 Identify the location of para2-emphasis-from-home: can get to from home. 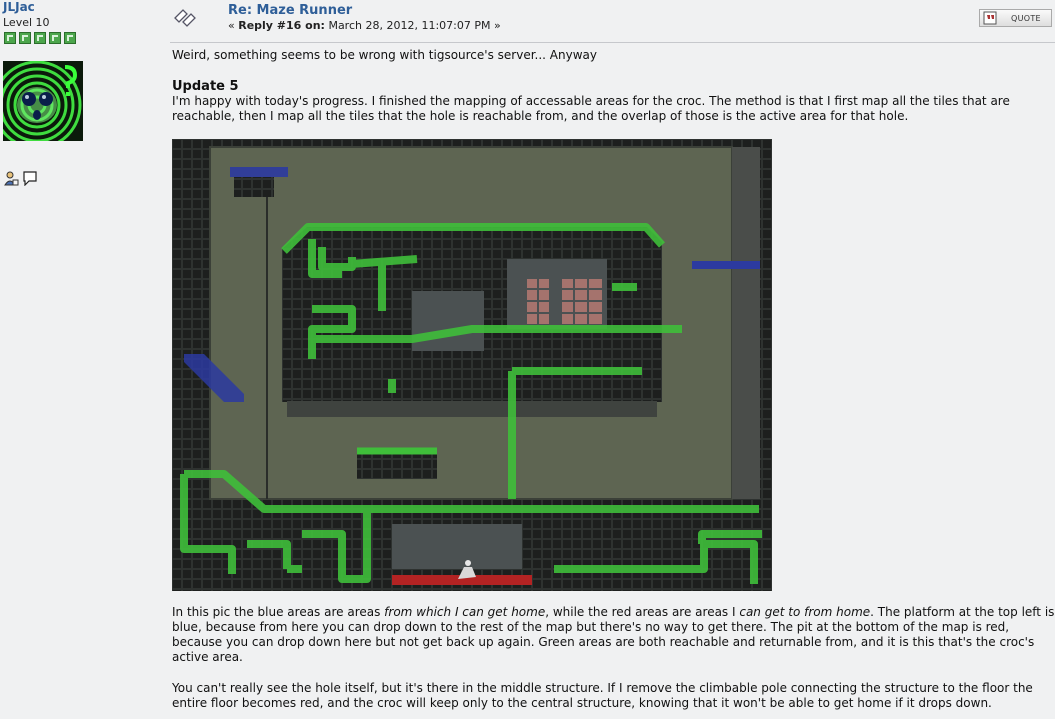
(805, 612).